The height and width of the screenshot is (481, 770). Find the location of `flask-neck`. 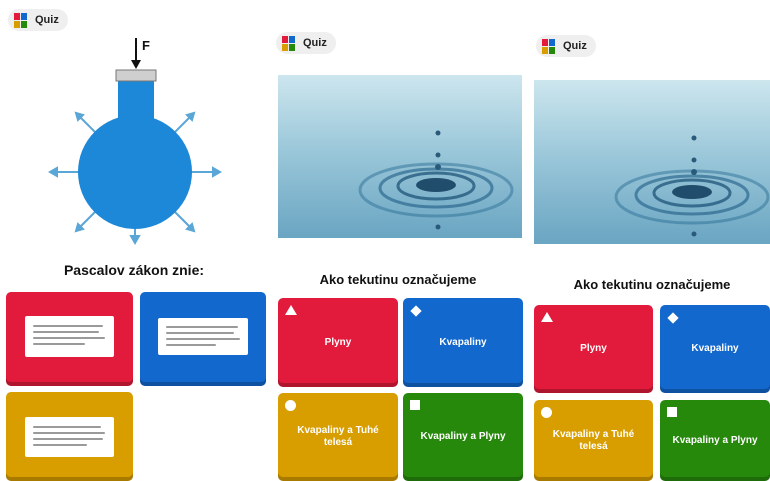

flask-neck is located at coordinates (136, 110).